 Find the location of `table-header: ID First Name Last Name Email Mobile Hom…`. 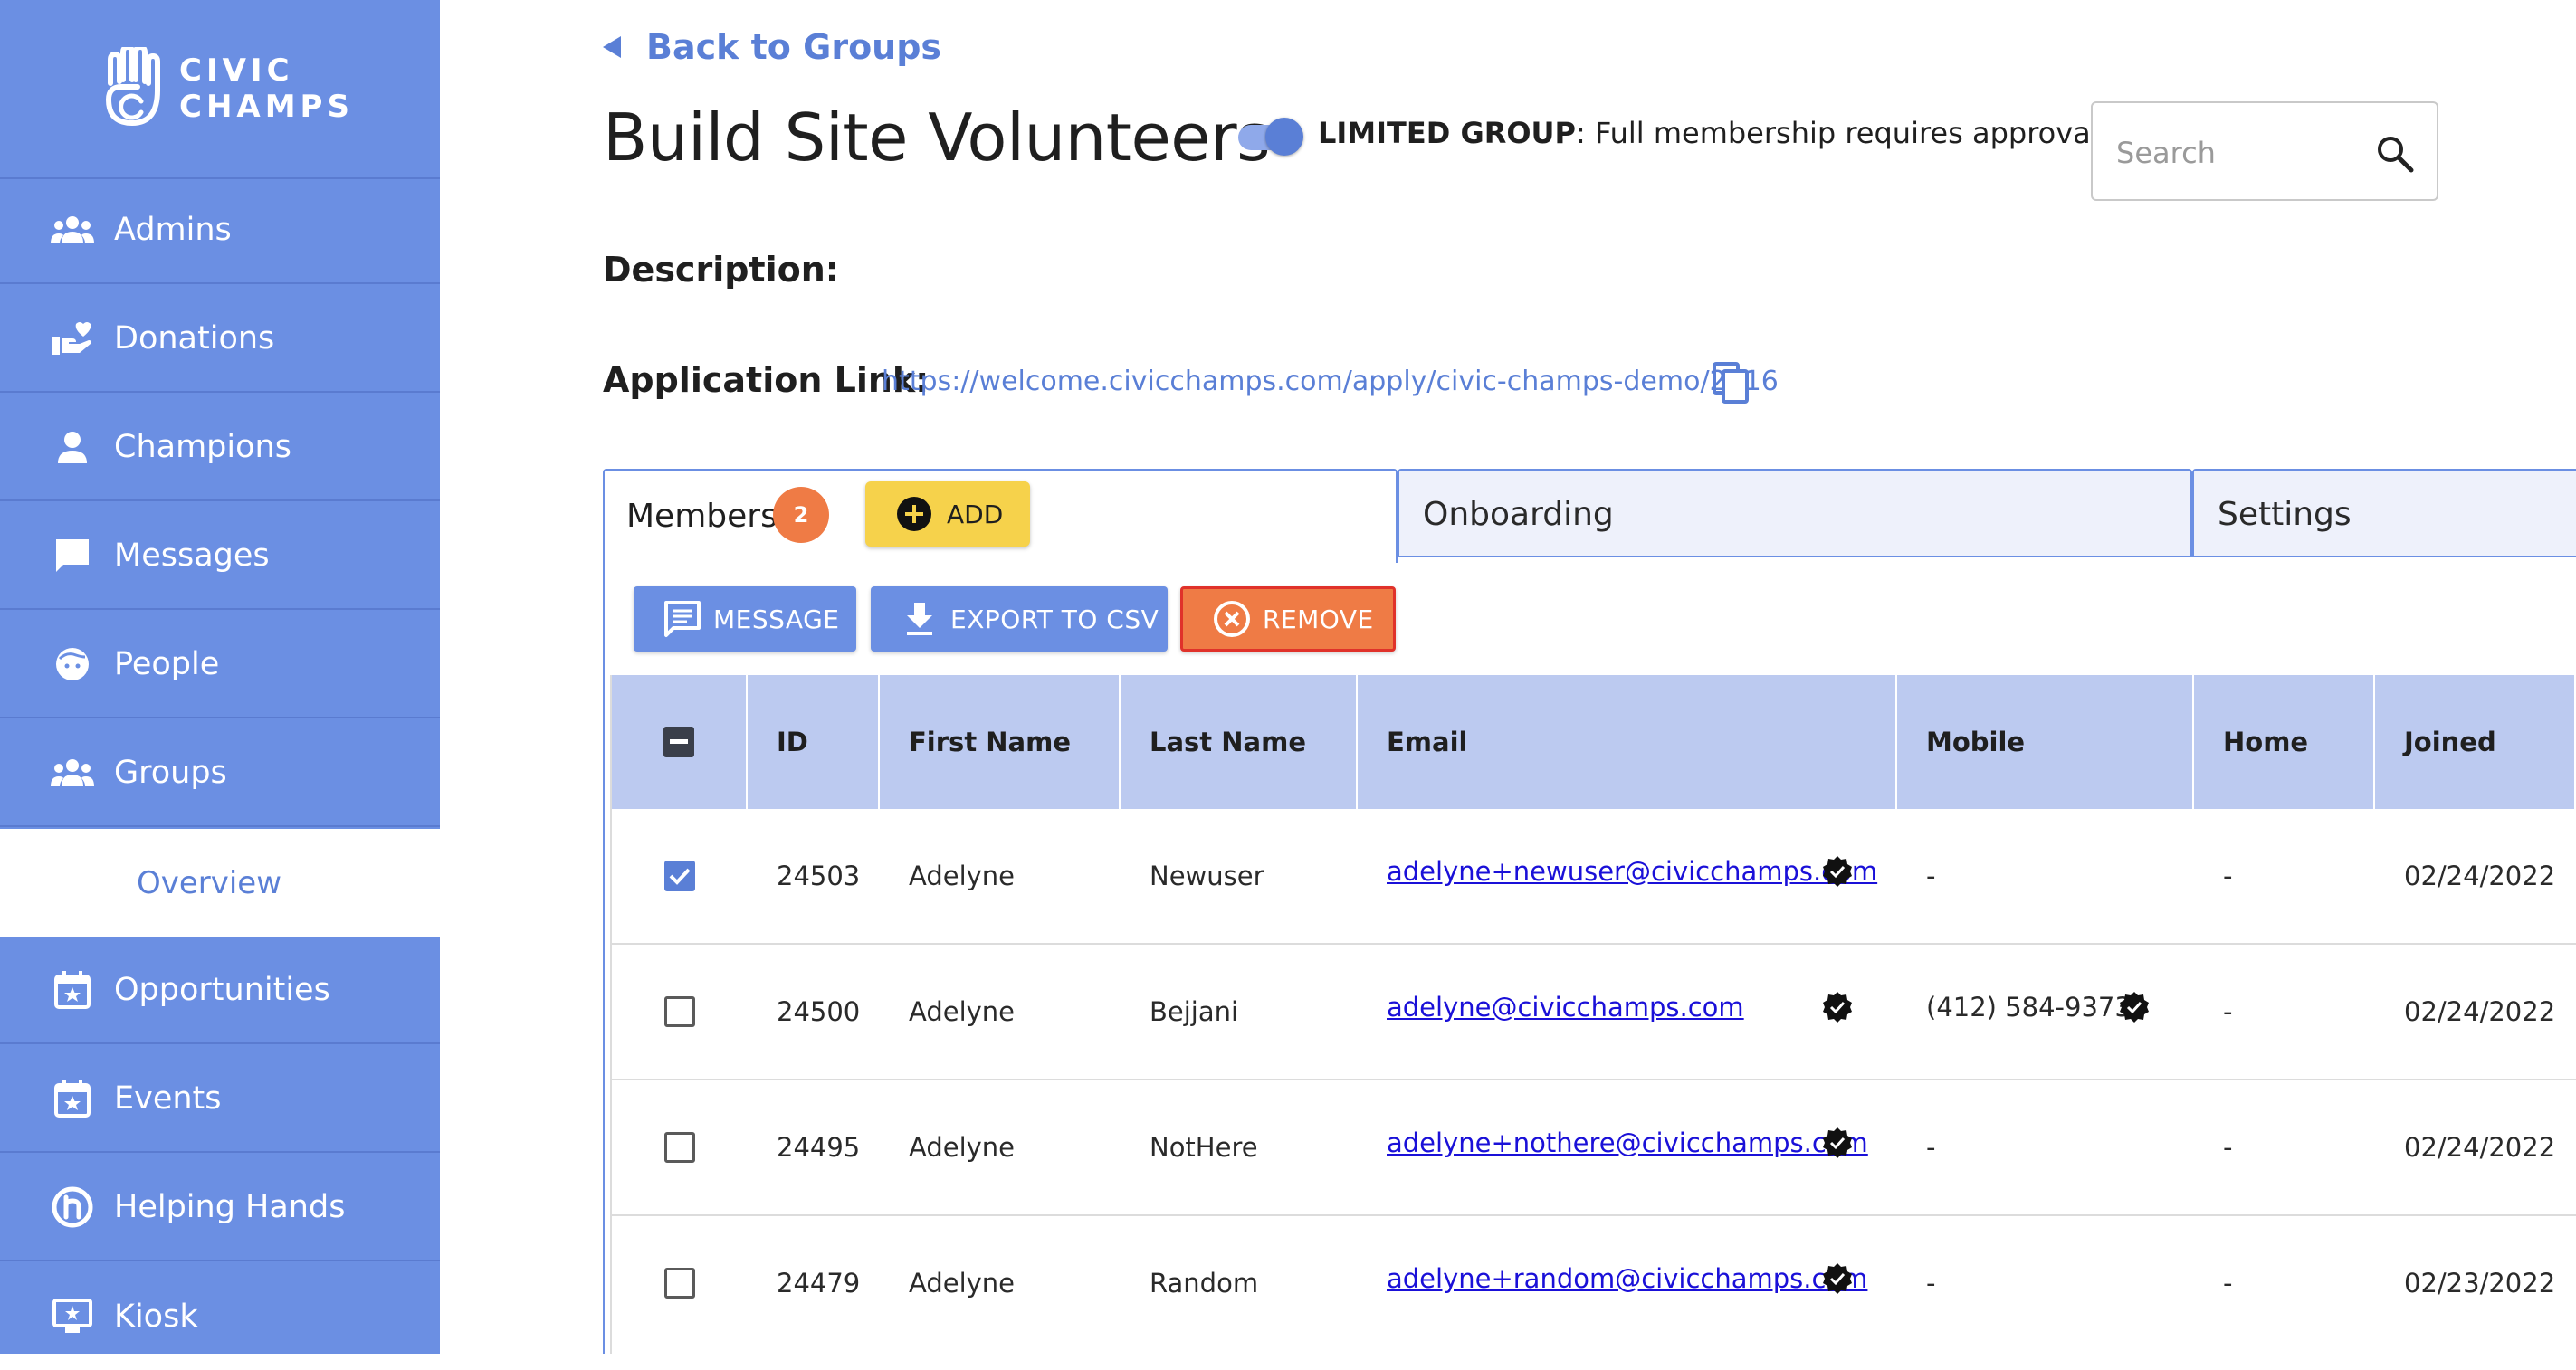

table-header: ID First Name Last Name Email Mobile Hom… is located at coordinates (1594, 742).